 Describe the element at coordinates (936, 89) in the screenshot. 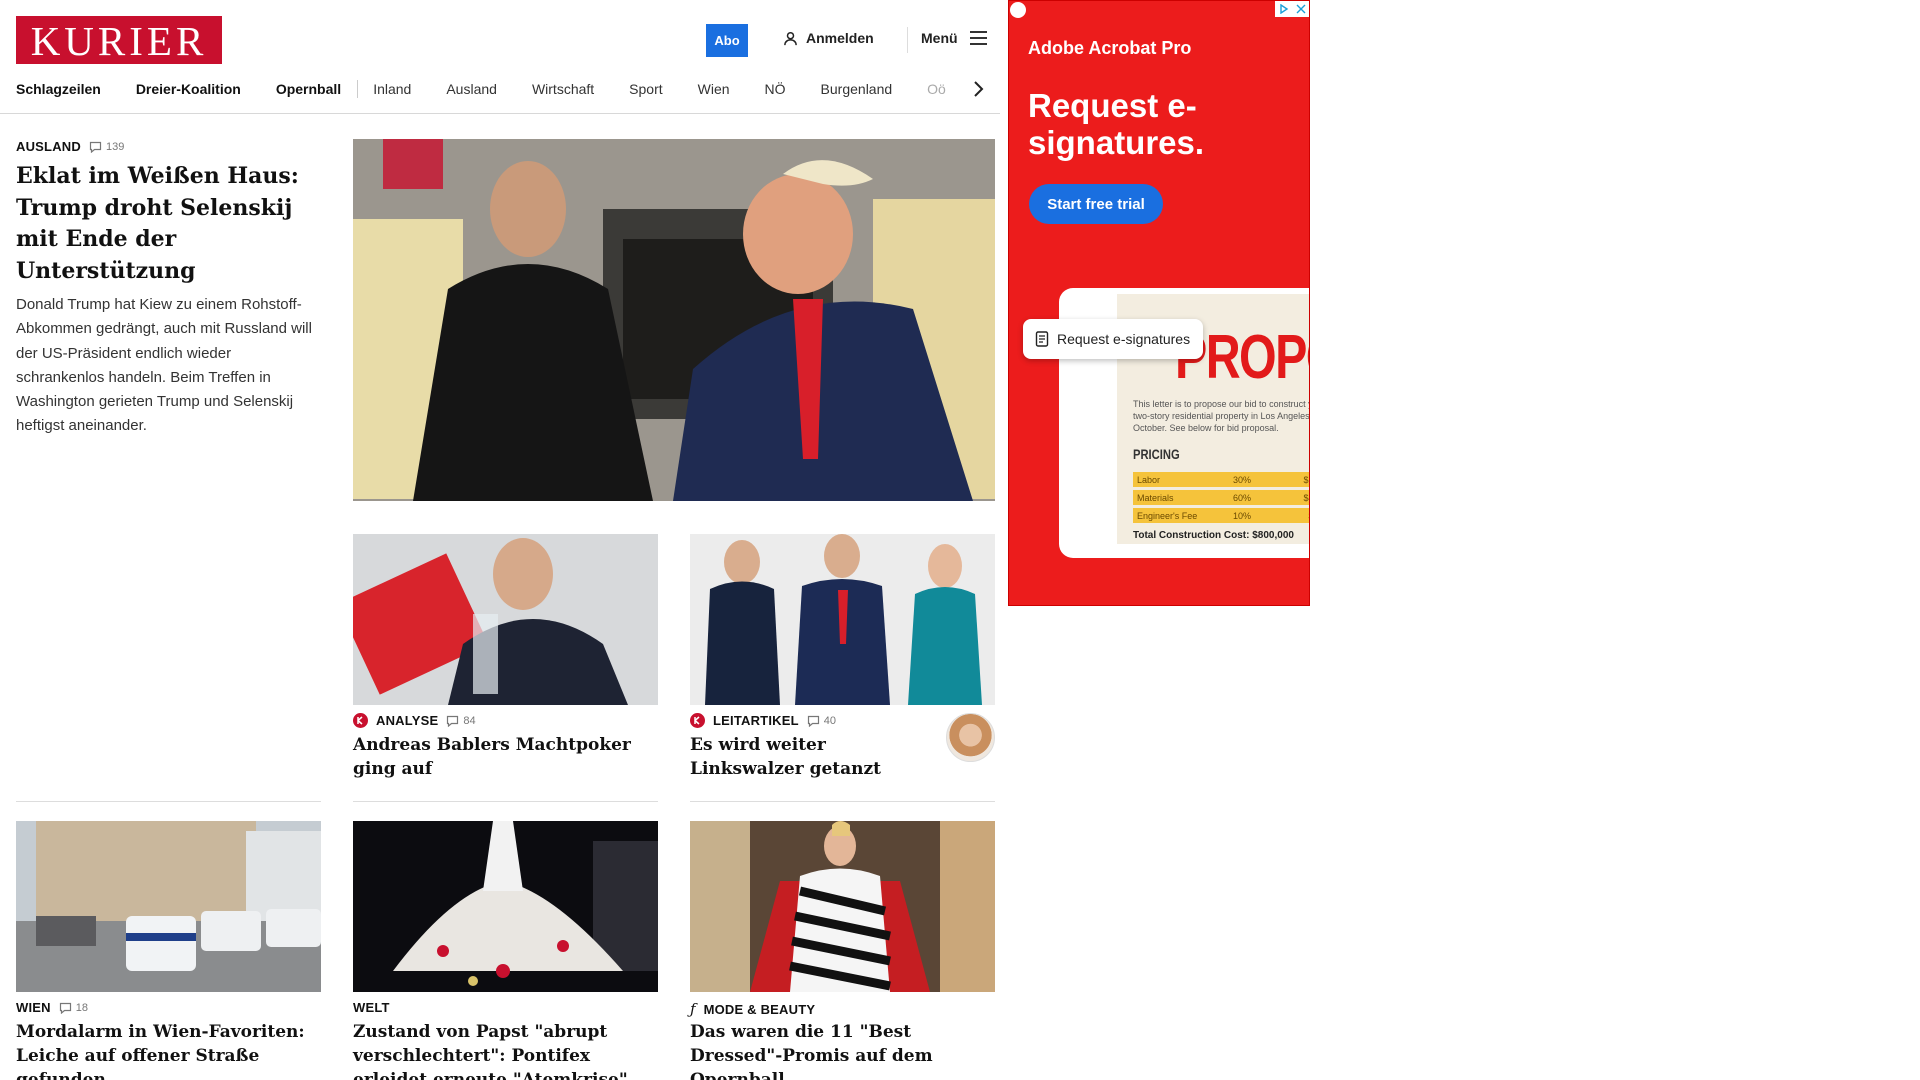

I see `nav-item-ooe: Oö` at that location.